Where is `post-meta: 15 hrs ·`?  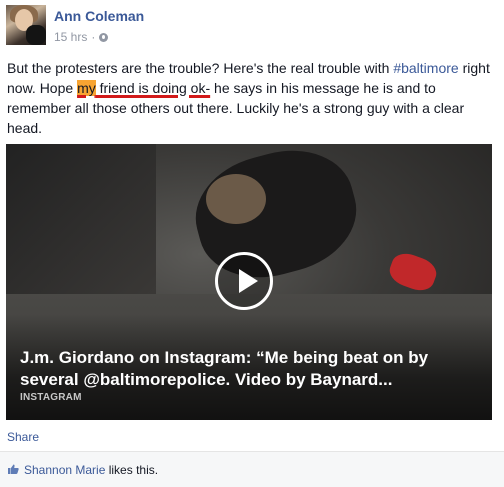
post-meta: 15 hrs · is located at coordinates (81, 37).